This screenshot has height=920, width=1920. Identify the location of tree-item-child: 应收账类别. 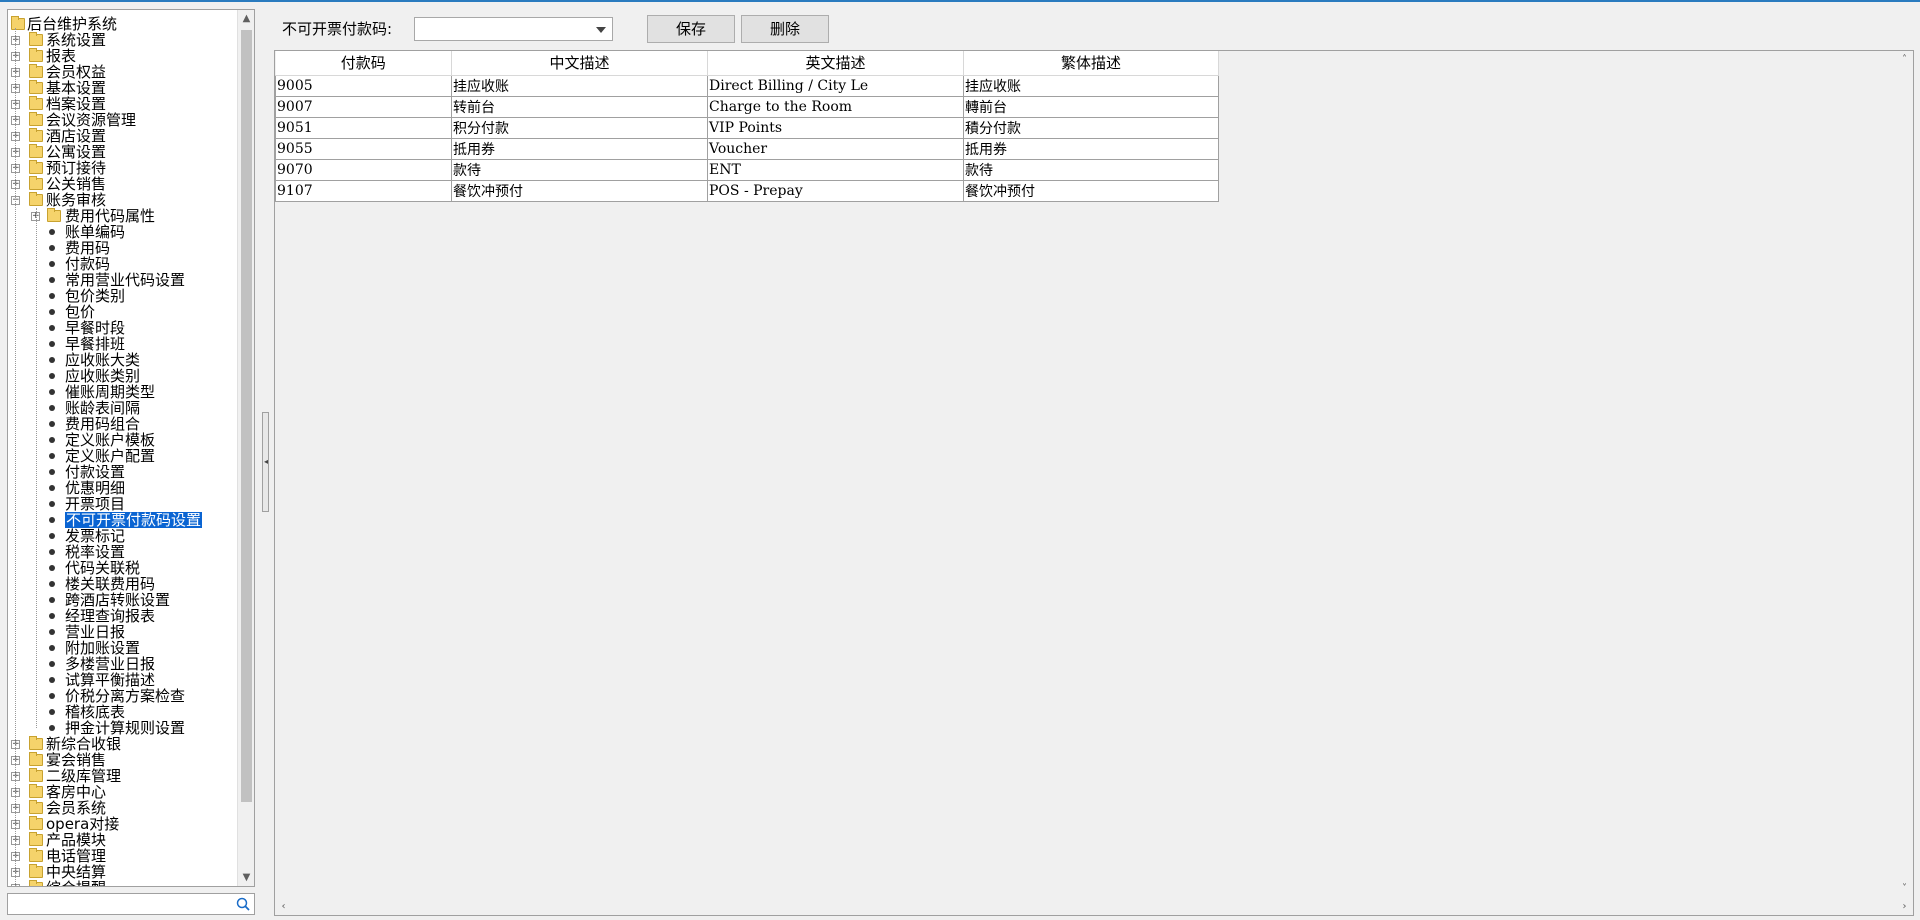
(123, 376).